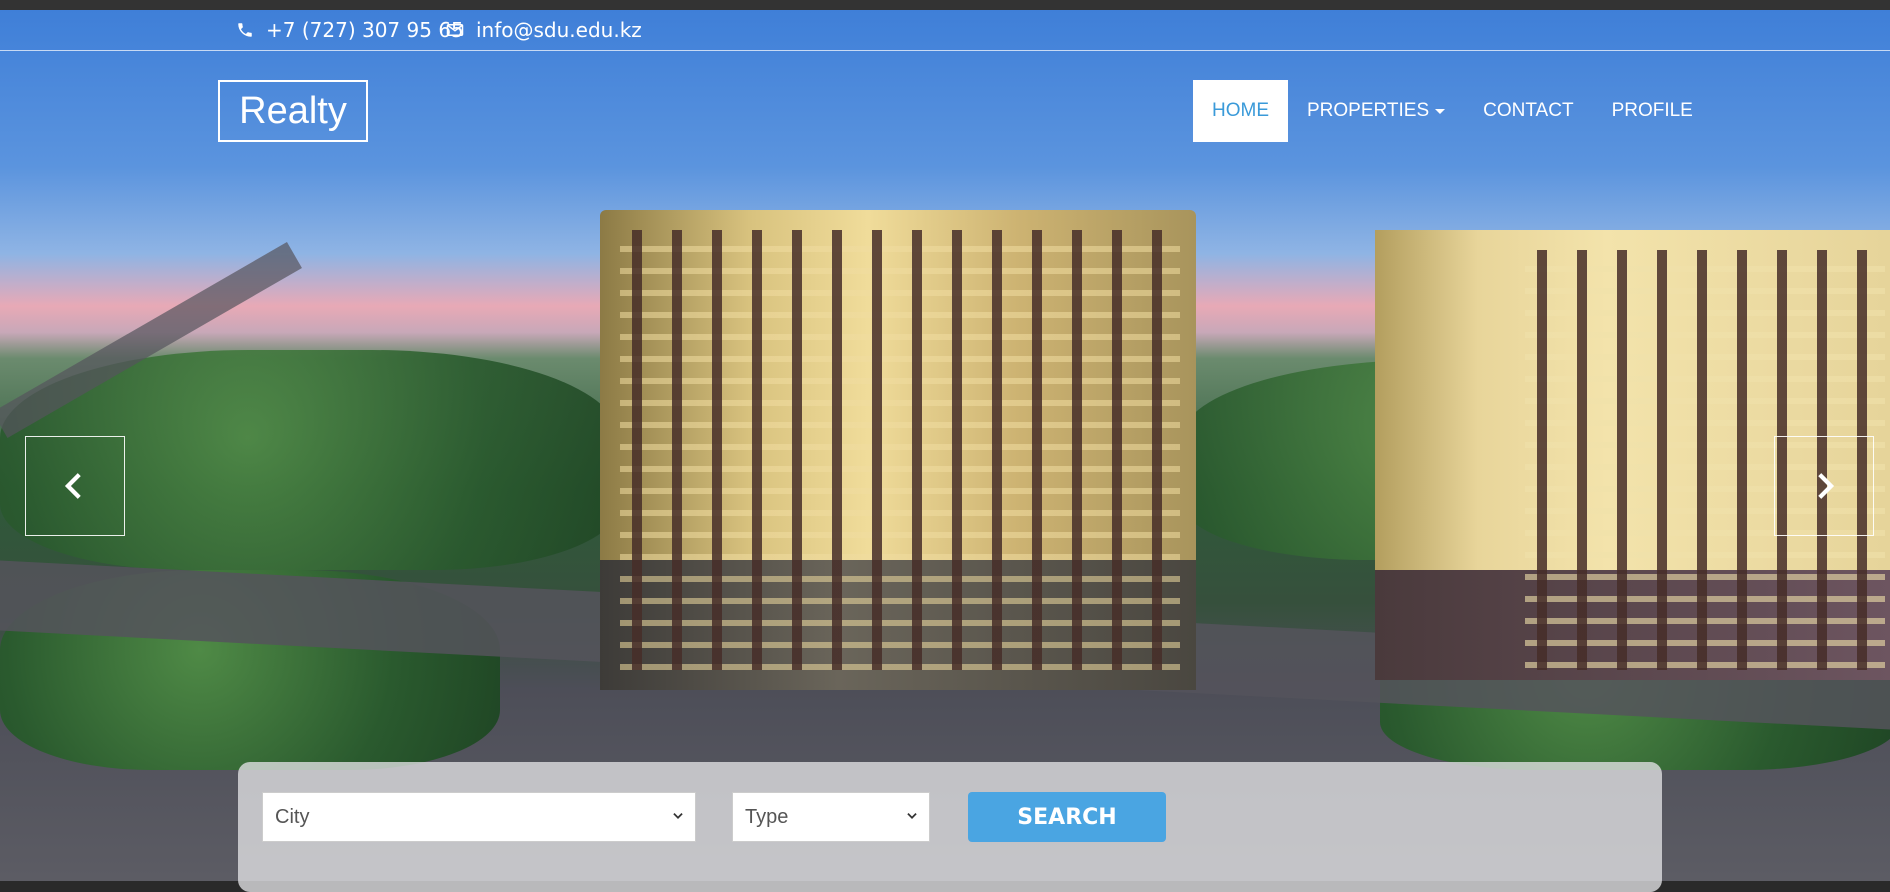  What do you see at coordinates (1067, 817) in the screenshot?
I see `search-button: SEARCH` at bounding box center [1067, 817].